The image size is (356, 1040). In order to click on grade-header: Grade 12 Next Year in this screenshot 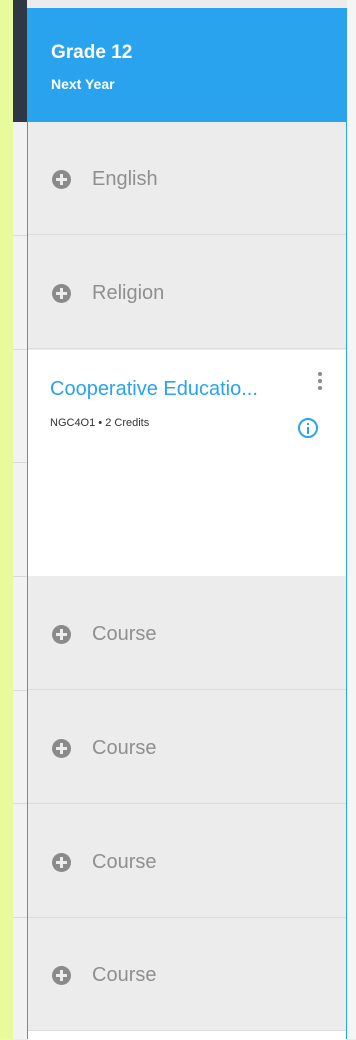, I will do `click(187, 65)`.